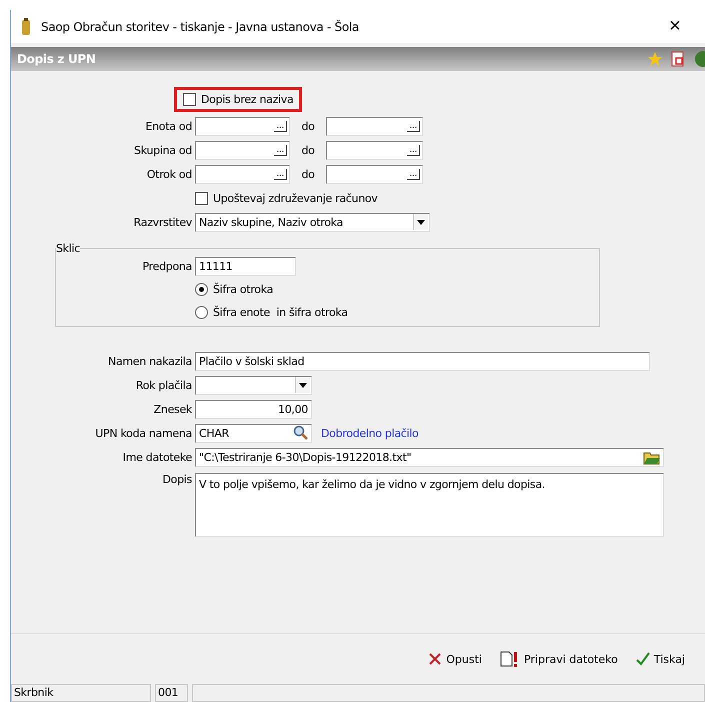 The height and width of the screenshot is (702, 705). I want to click on field-label: Namen nakazila, so click(149, 361).